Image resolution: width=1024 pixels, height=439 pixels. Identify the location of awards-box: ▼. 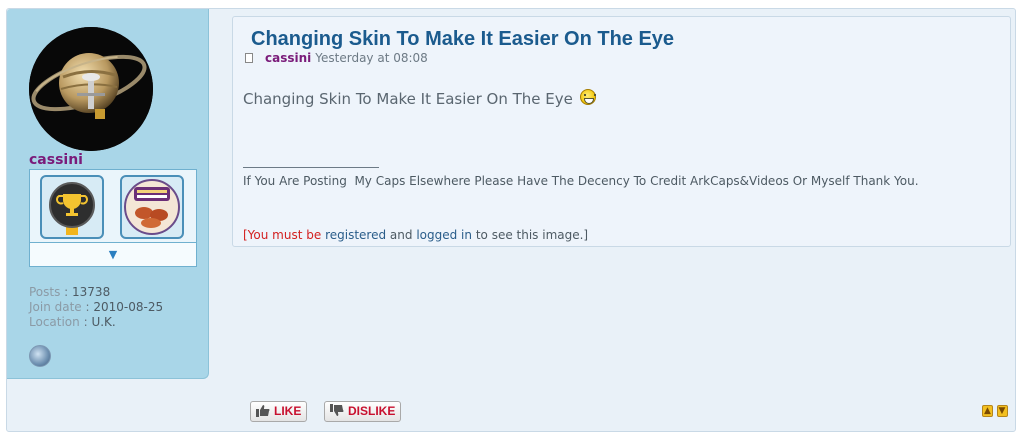
(113, 218).